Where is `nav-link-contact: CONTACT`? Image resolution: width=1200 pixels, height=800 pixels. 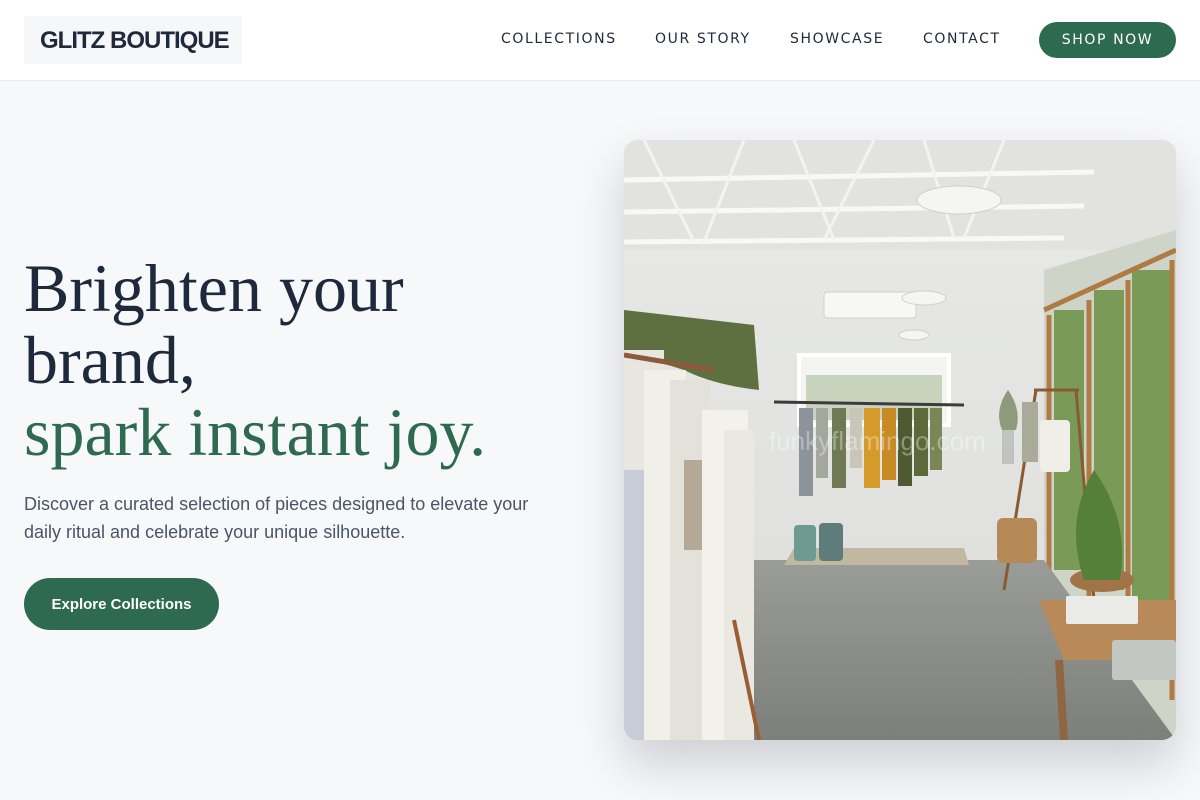
nav-link-contact: CONTACT is located at coordinates (962, 39).